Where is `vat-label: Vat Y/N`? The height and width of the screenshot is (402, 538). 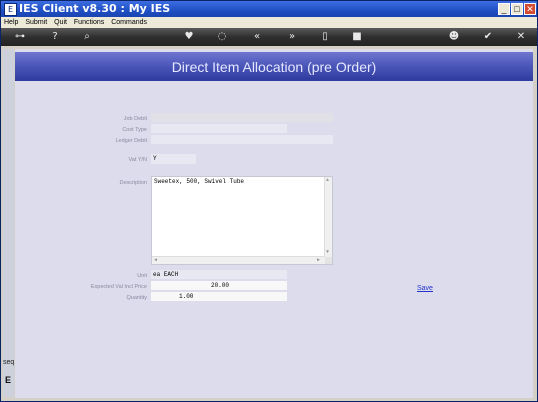 vat-label: Vat Y/N is located at coordinates (137, 160).